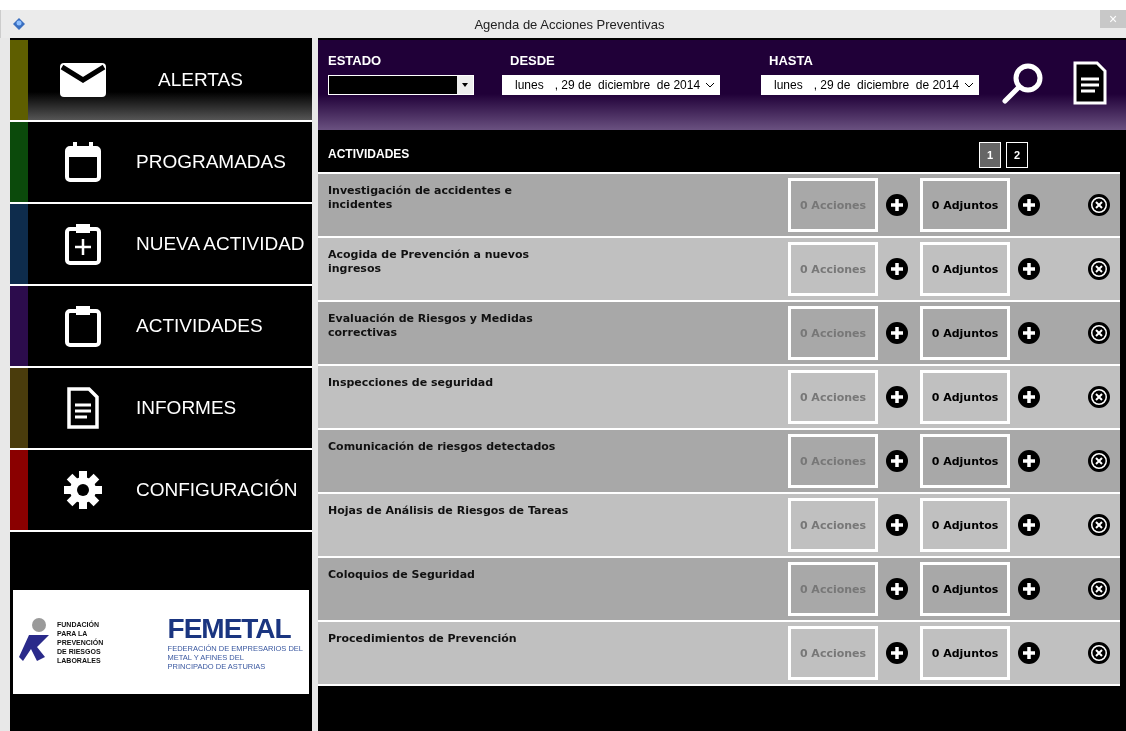 The width and height of the screenshot is (1126, 731). Describe the element at coordinates (569, 24) in the screenshot. I see `window-title: Agenda de Acciones Preventivas` at that location.